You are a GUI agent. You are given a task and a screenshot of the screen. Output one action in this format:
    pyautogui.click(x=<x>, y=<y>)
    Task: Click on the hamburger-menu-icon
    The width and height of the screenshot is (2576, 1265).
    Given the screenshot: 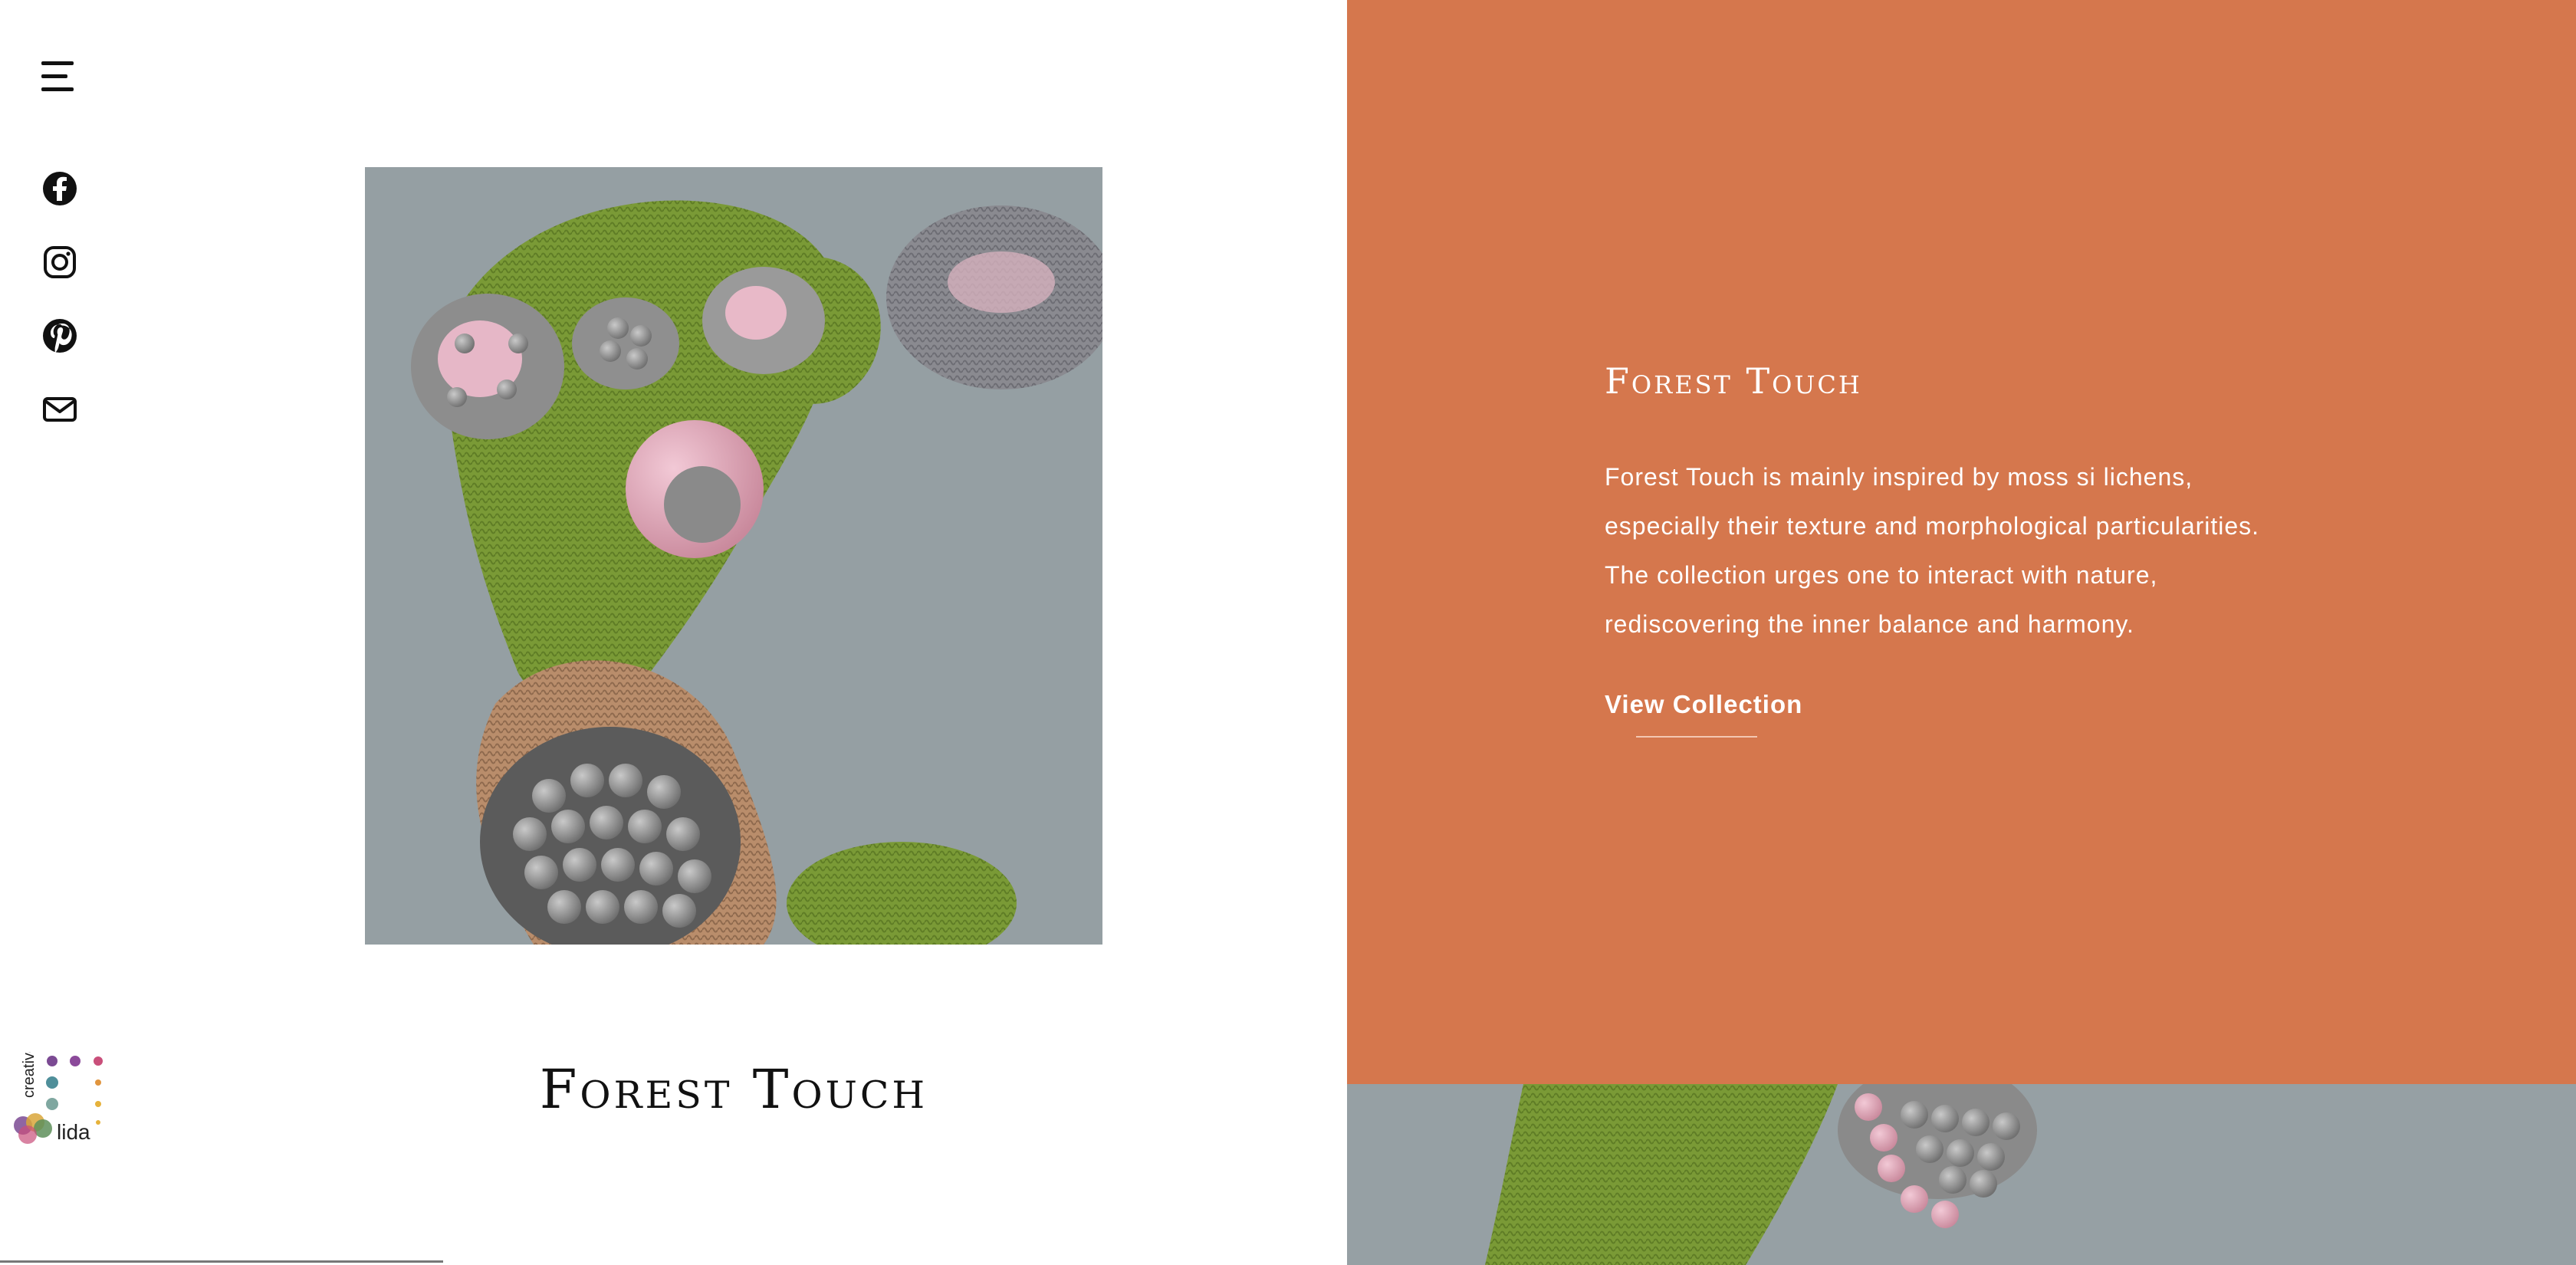 What is the action you would take?
    pyautogui.click(x=59, y=76)
    